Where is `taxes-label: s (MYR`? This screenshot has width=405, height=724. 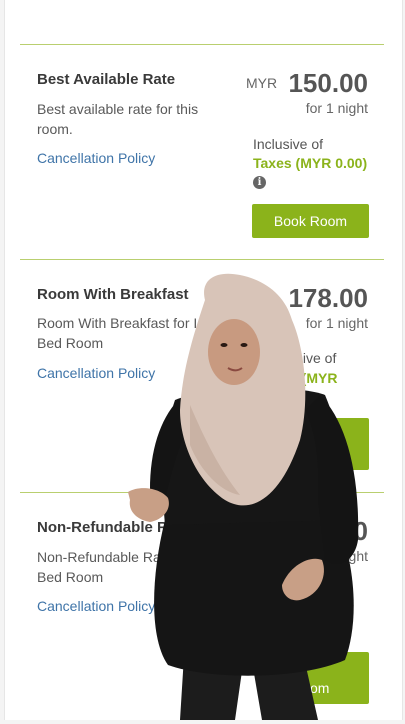 taxes-label: s (MYR is located at coordinates (314, 378).